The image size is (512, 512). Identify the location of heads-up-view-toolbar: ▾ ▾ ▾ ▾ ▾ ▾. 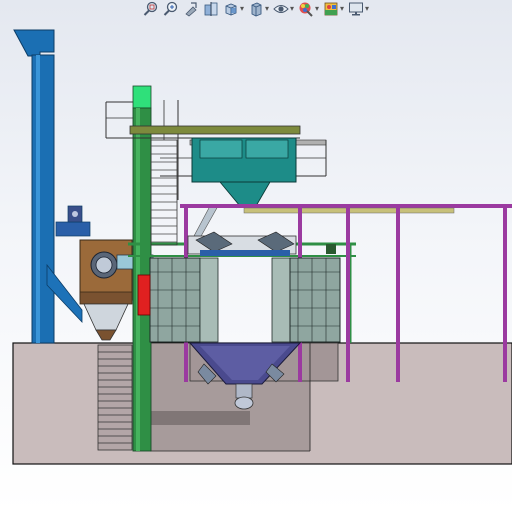
(256, 9).